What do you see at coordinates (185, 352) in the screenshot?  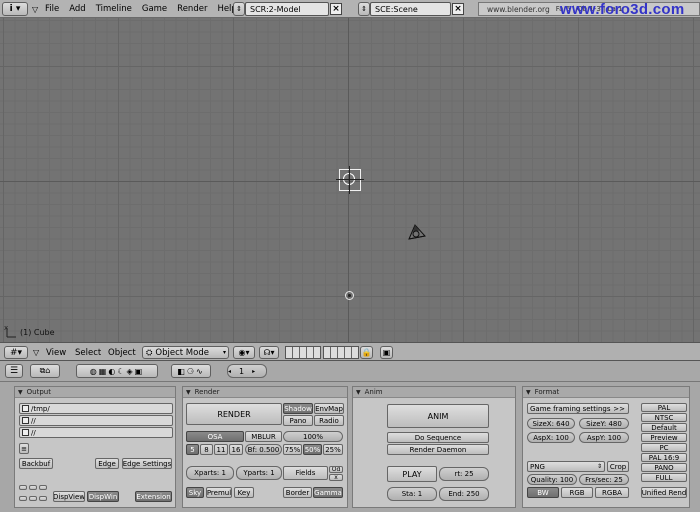 I see `mode-select: ⛭ Object Mode ▾` at bounding box center [185, 352].